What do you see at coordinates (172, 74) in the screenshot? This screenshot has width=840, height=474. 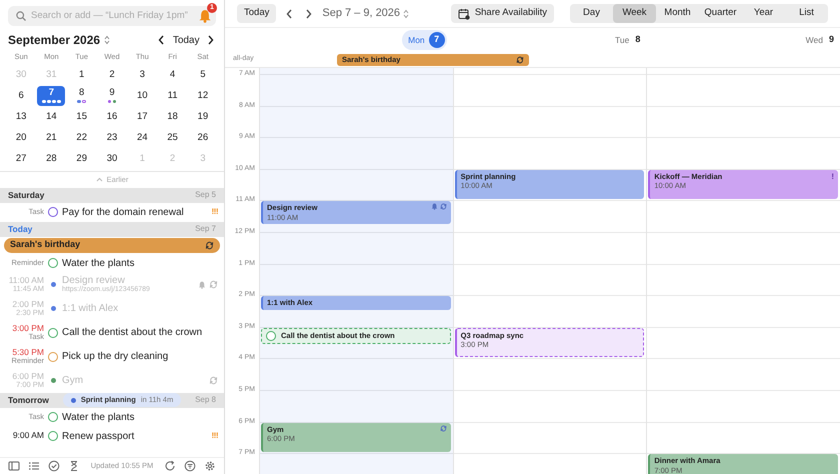 I see `calendar-day: 4` at bounding box center [172, 74].